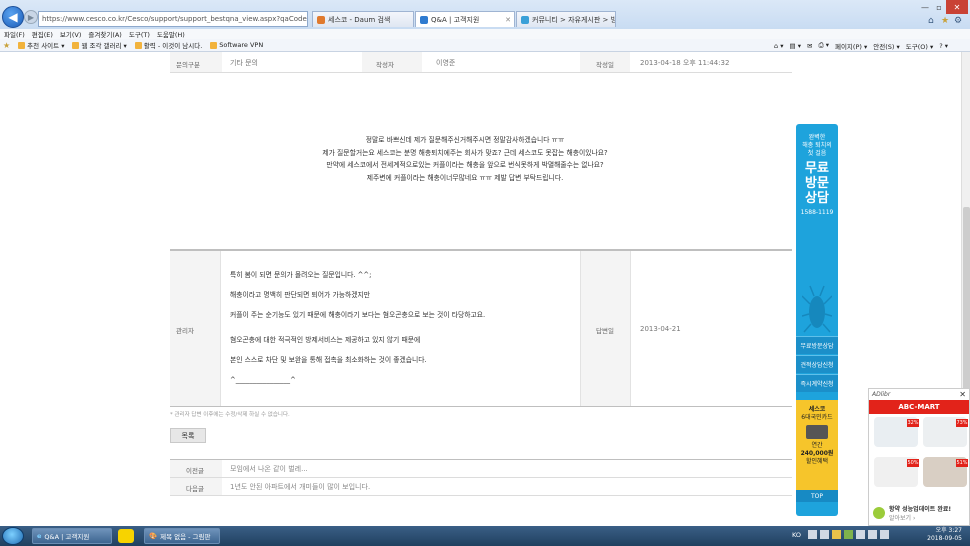 The image size is (970, 546). I want to click on answer-line: 특히 봄이 되면 문의가 몰려오는 질문입니다. ^^;, so click(301, 275).